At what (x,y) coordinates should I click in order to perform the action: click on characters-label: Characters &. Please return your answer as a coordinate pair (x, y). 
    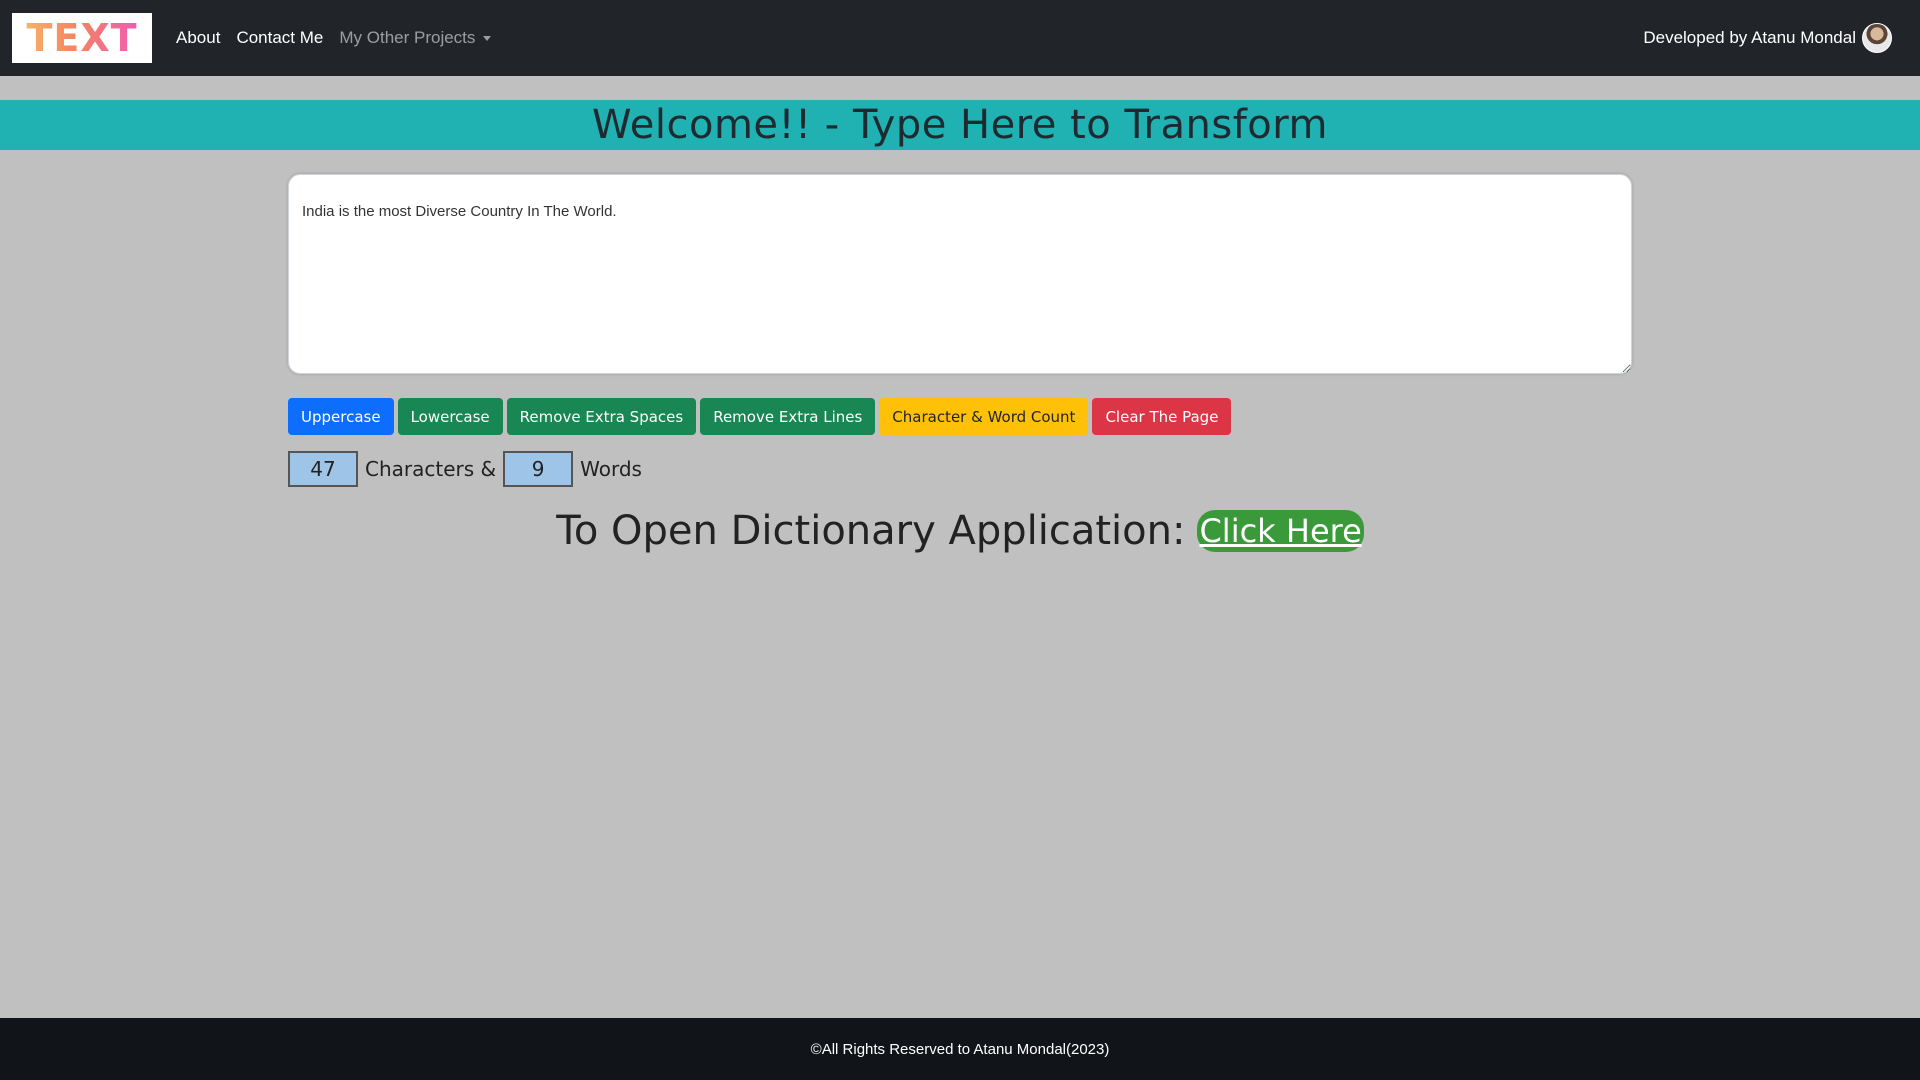
    Looking at the image, I should click on (431, 469).